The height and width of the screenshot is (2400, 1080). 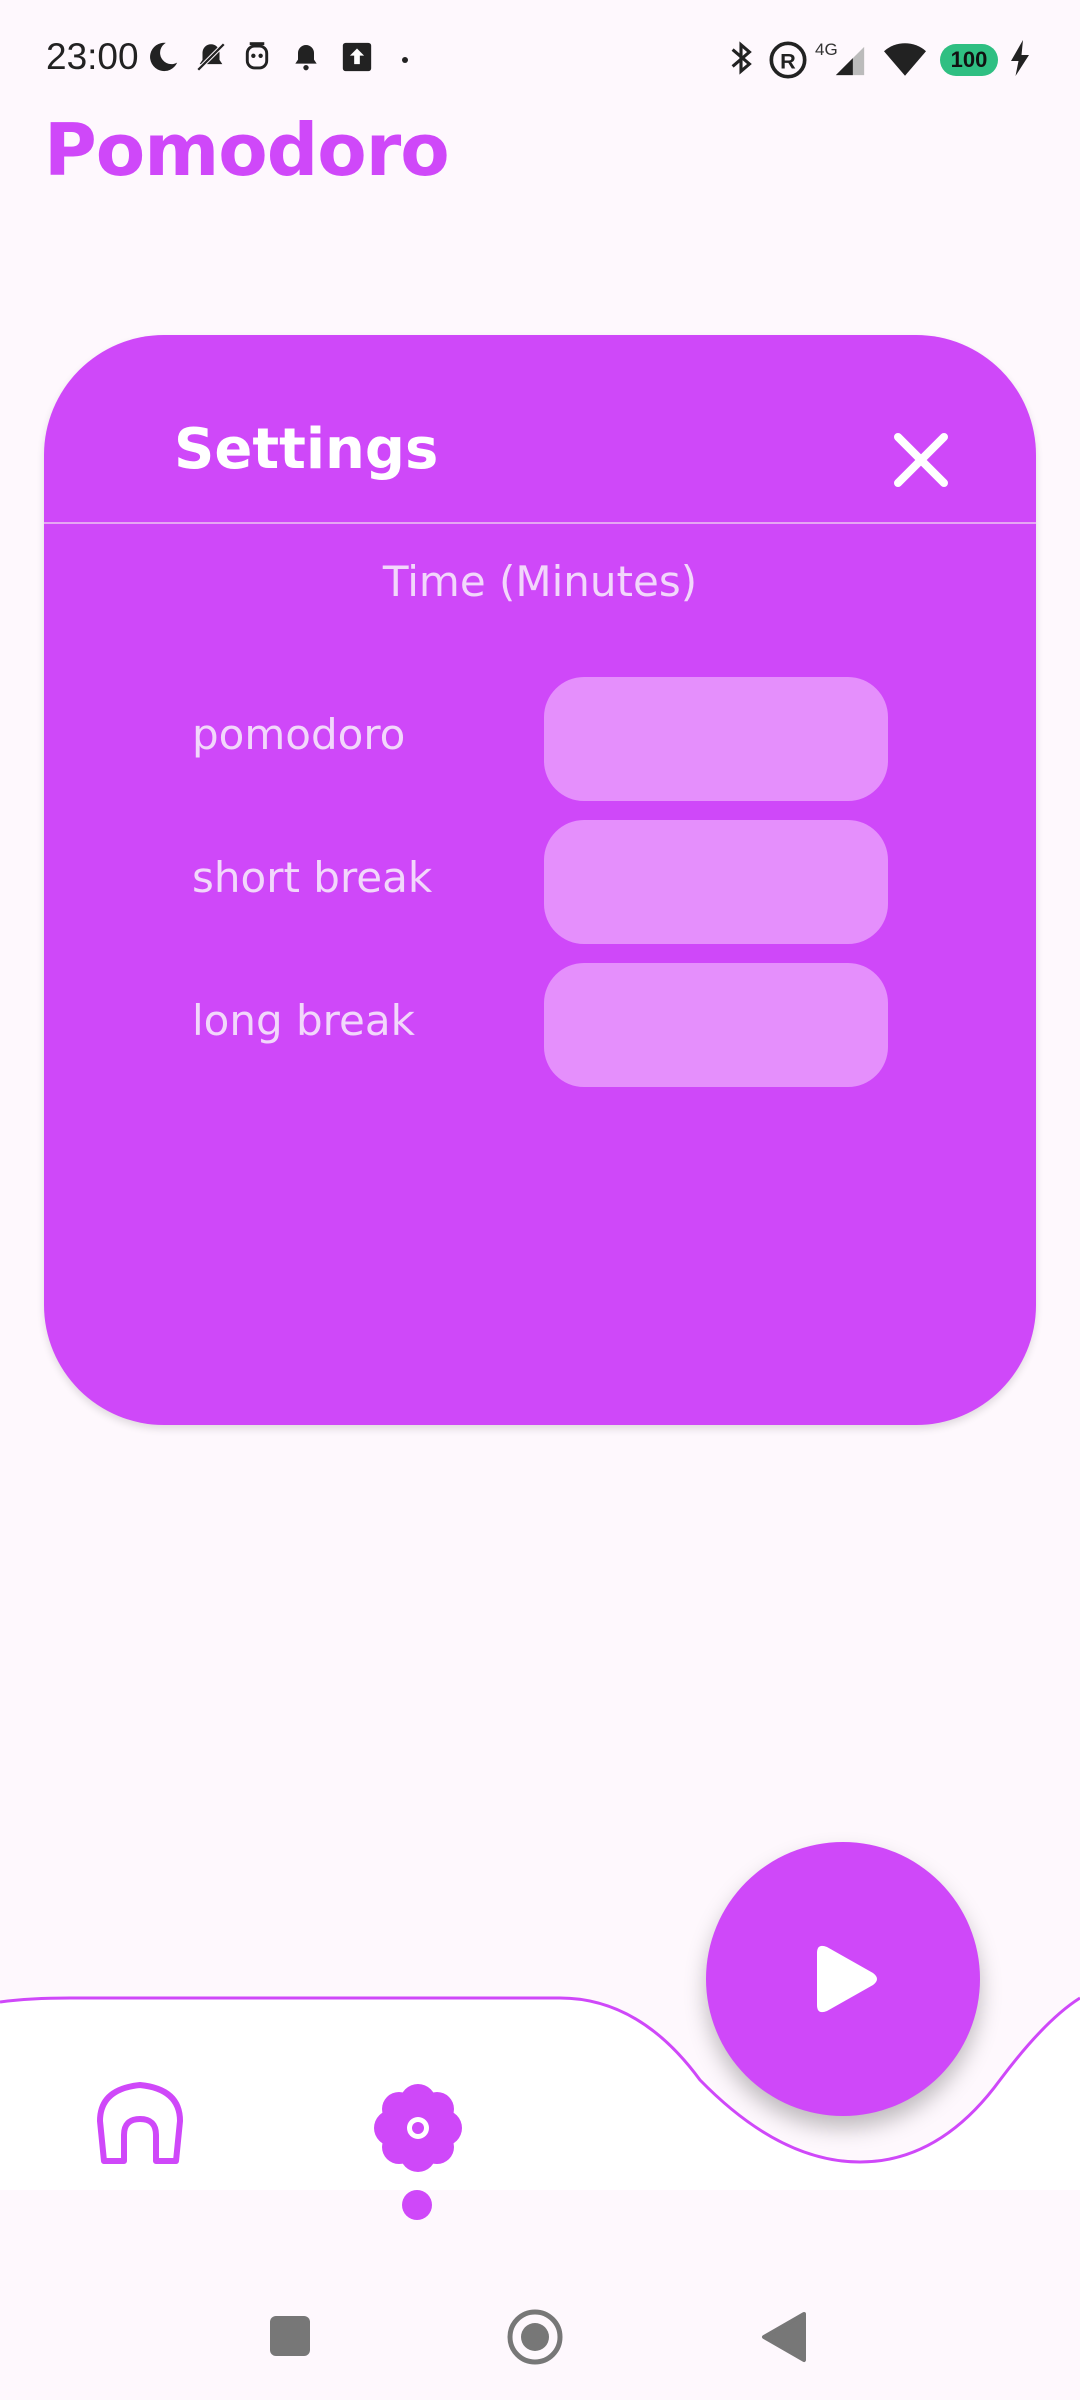 I want to click on active-tab-indicator, so click(x=417, y=2205).